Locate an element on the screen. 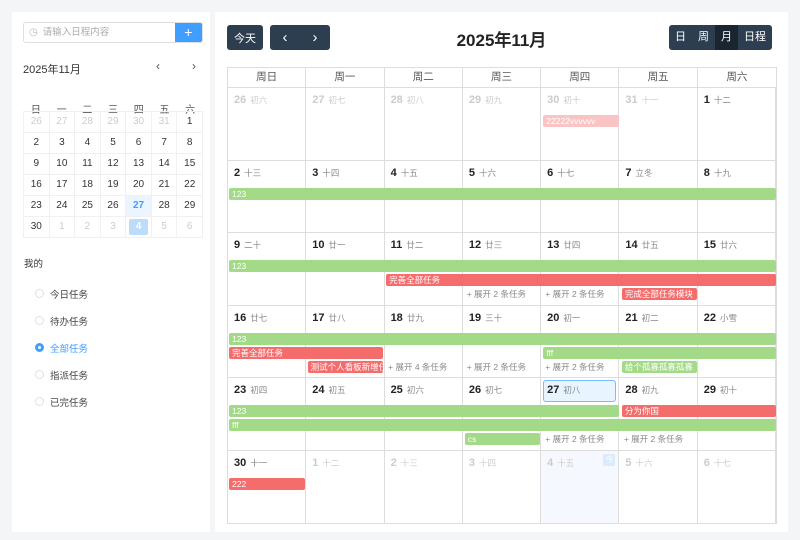 This screenshot has height=540, width=800. mini-day: 12 is located at coordinates (113, 164).